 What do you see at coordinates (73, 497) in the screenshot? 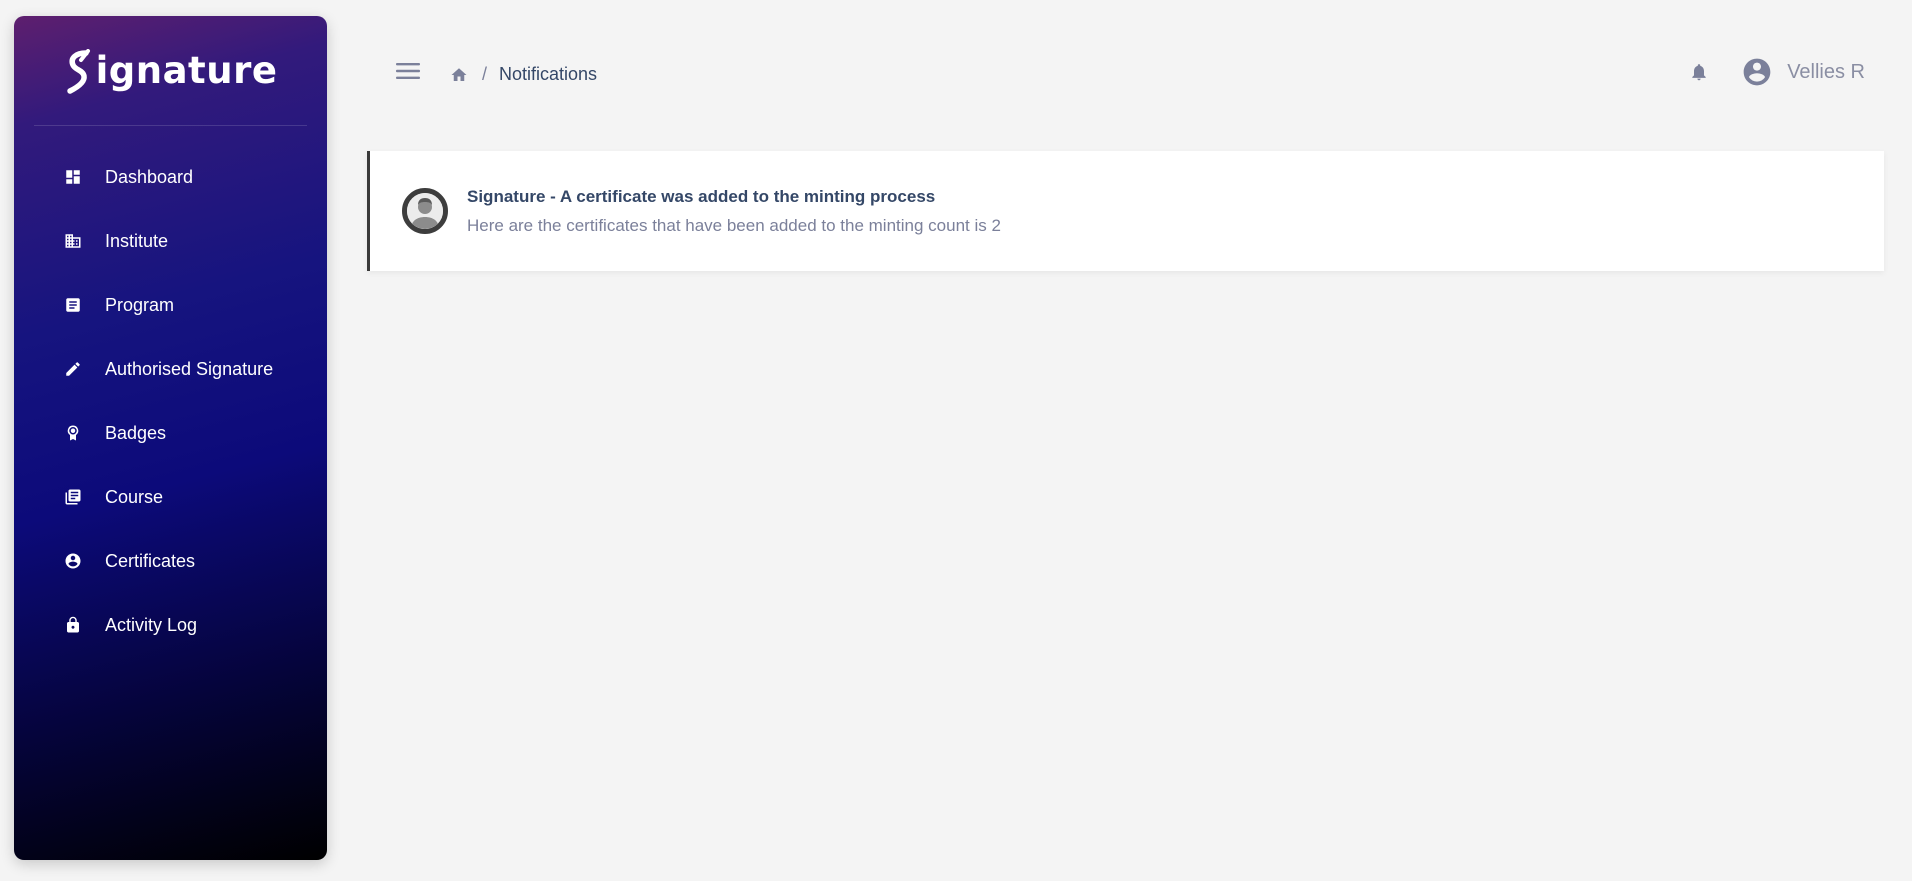
I see `library-books-icon` at bounding box center [73, 497].